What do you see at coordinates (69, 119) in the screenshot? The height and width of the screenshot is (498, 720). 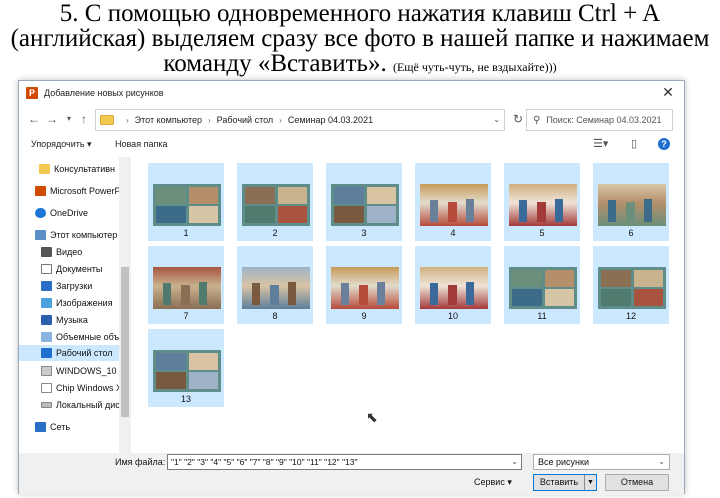 I see `recent-dropdown-icon: ▾` at bounding box center [69, 119].